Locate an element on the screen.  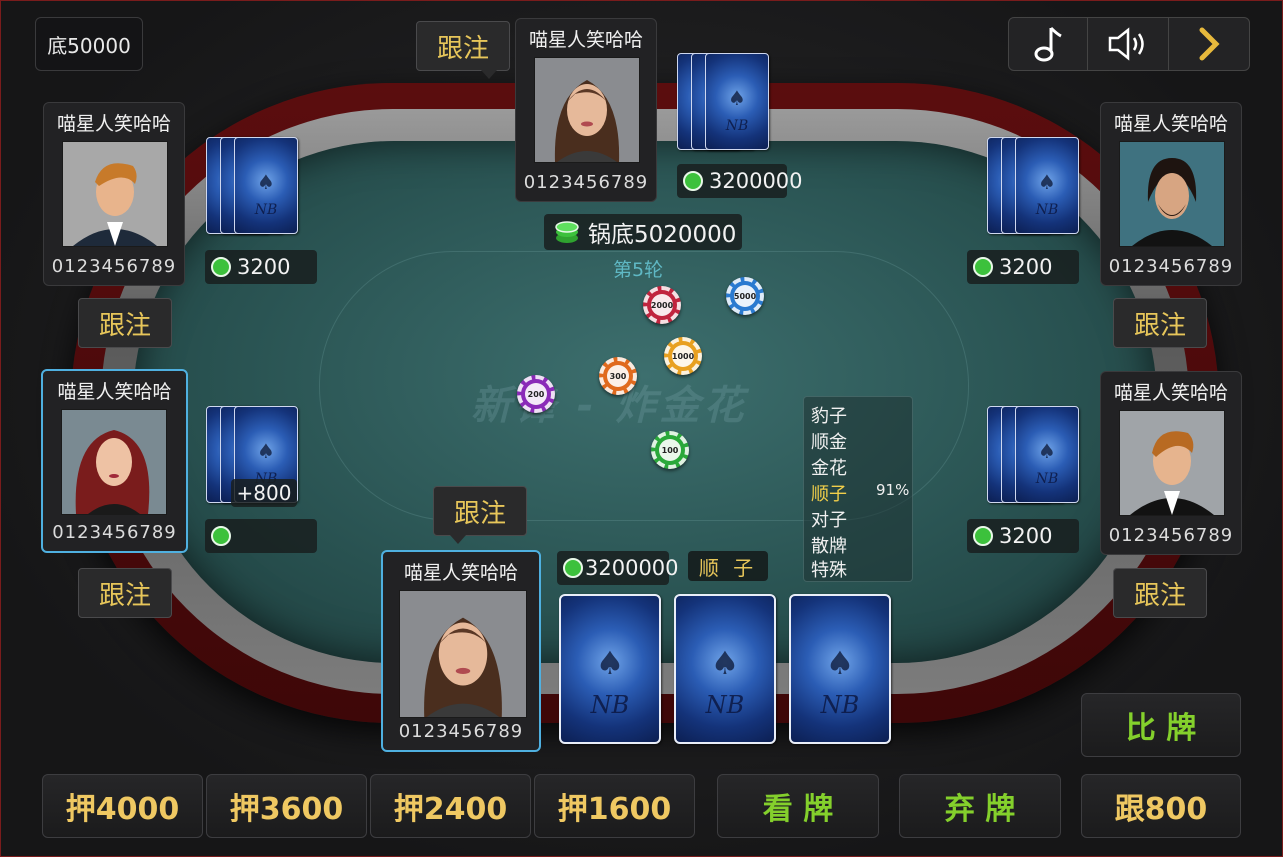
speaker-icon is located at coordinates (1126, 44).